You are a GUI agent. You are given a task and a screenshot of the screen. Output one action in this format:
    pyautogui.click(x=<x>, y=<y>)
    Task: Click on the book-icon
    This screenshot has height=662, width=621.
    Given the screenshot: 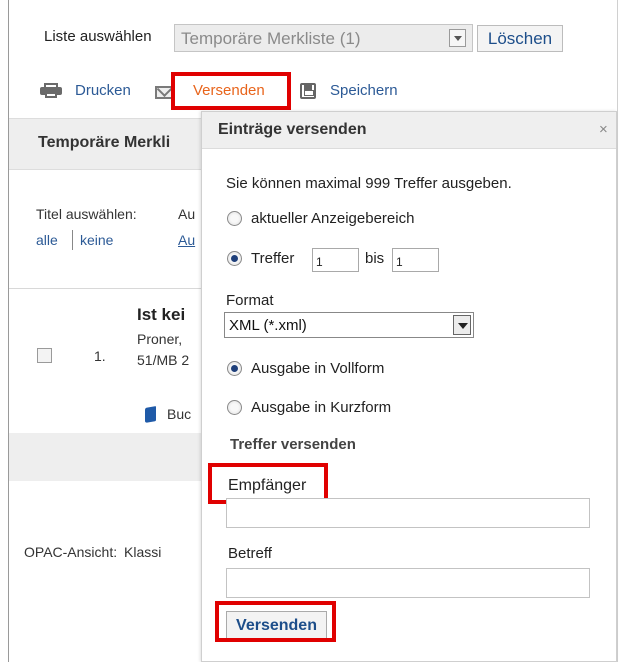 What is the action you would take?
    pyautogui.click(x=150, y=414)
    